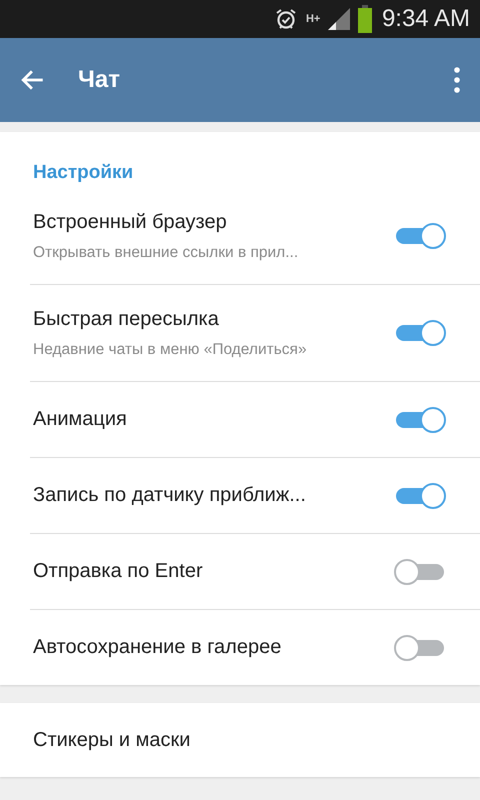 Image resolution: width=480 pixels, height=800 pixels. Describe the element at coordinates (170, 349) in the screenshot. I see `setting-description: Недавние чаты в меню «Поделиться»` at that location.